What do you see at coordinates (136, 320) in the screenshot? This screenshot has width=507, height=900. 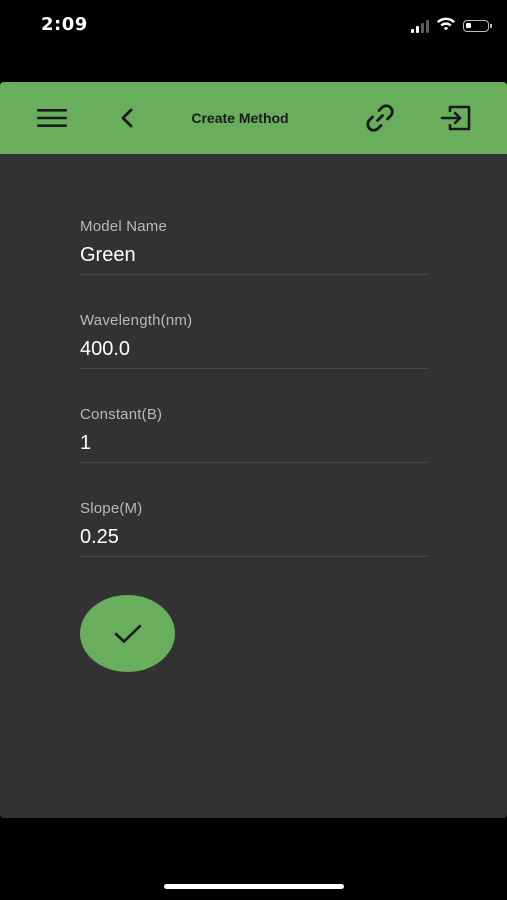 I see `wavelength-label: Wavelength(nm)` at bounding box center [136, 320].